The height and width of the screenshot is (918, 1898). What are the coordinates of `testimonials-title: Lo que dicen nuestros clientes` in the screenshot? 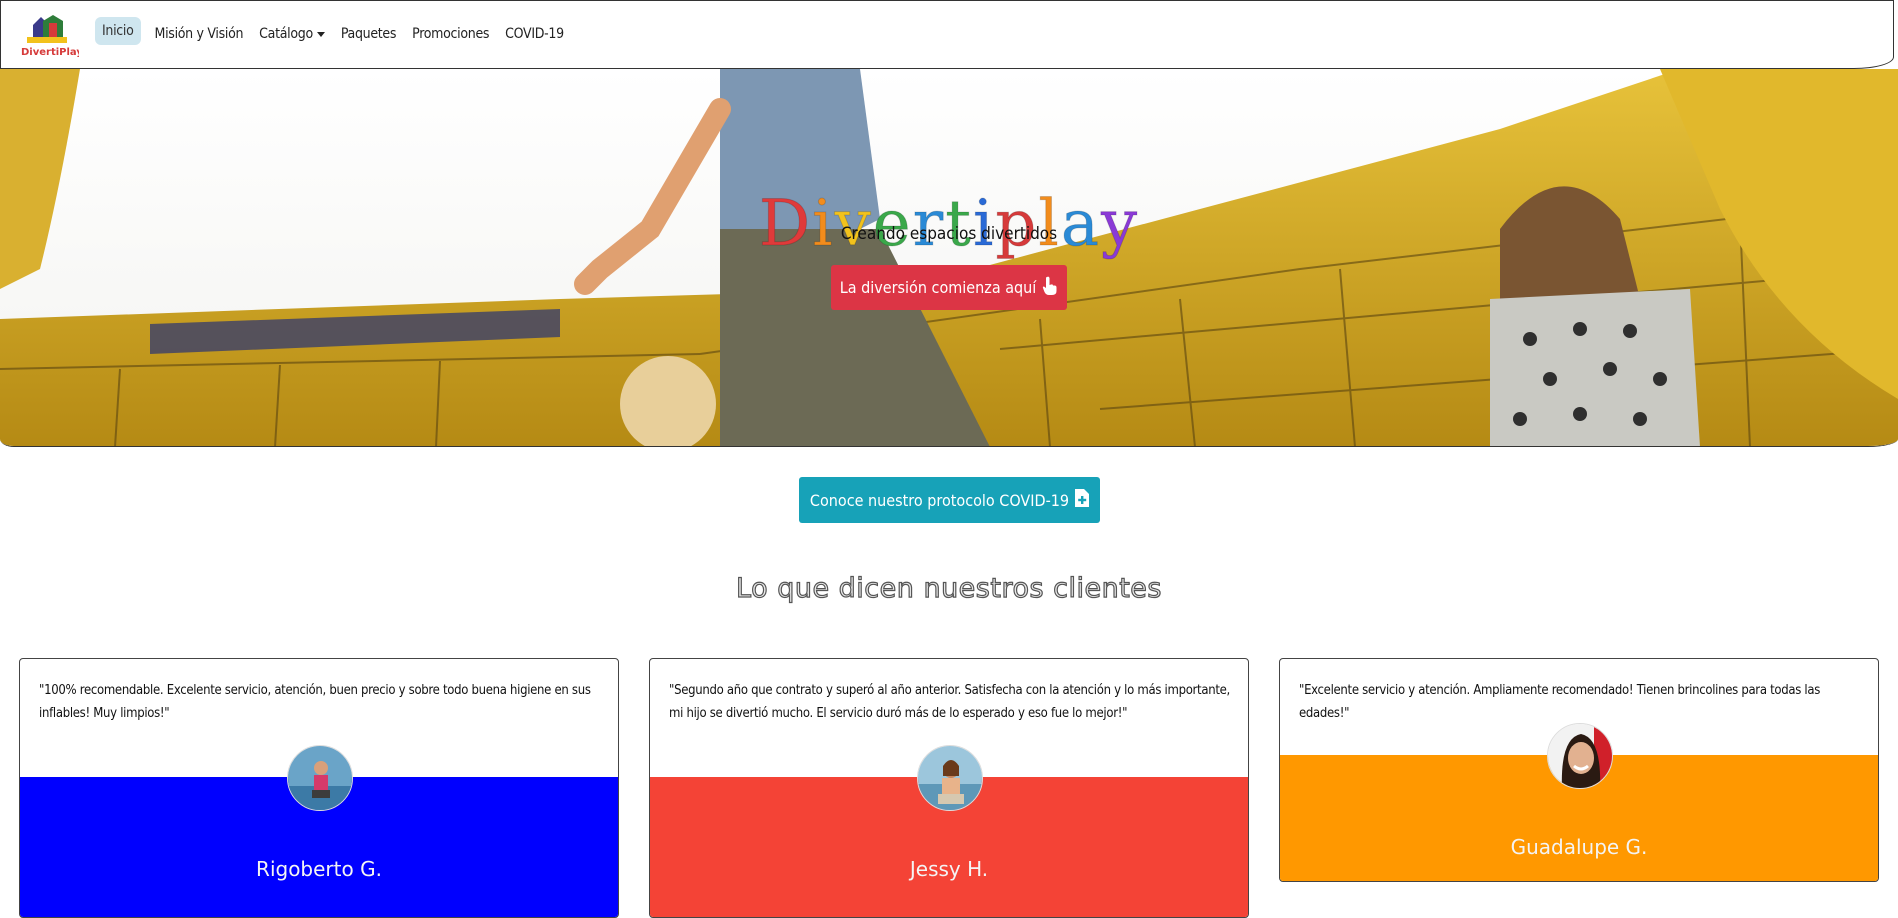 It's located at (948, 588).